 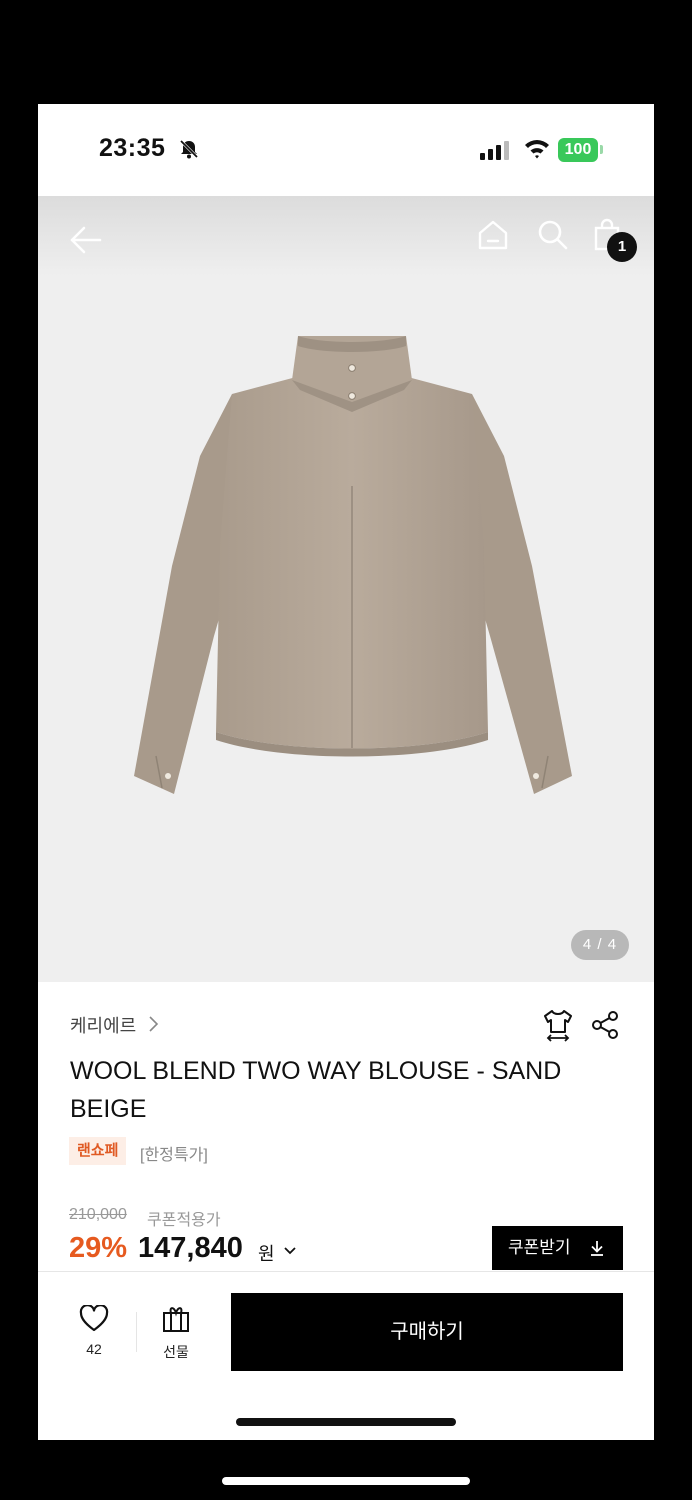 I want to click on promo-tag: 랜쇼페, so click(x=98, y=1151).